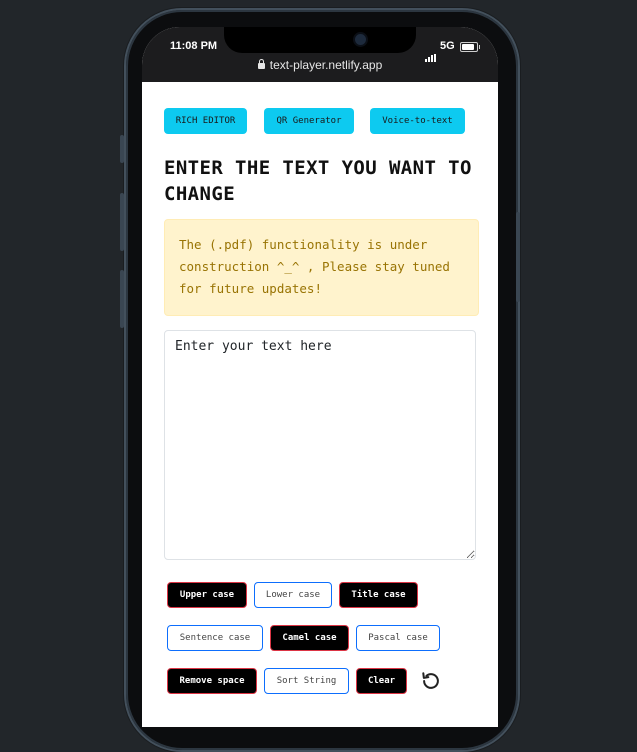 The width and height of the screenshot is (637, 752). What do you see at coordinates (194, 46) in the screenshot?
I see `status-time: 11:08 PM` at bounding box center [194, 46].